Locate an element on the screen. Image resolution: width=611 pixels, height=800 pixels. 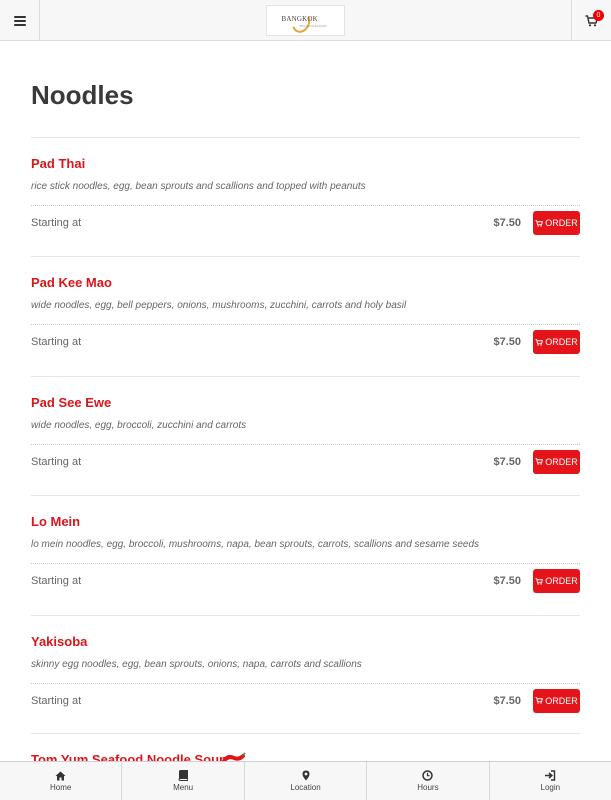
nav-label: Home is located at coordinates (61, 787).